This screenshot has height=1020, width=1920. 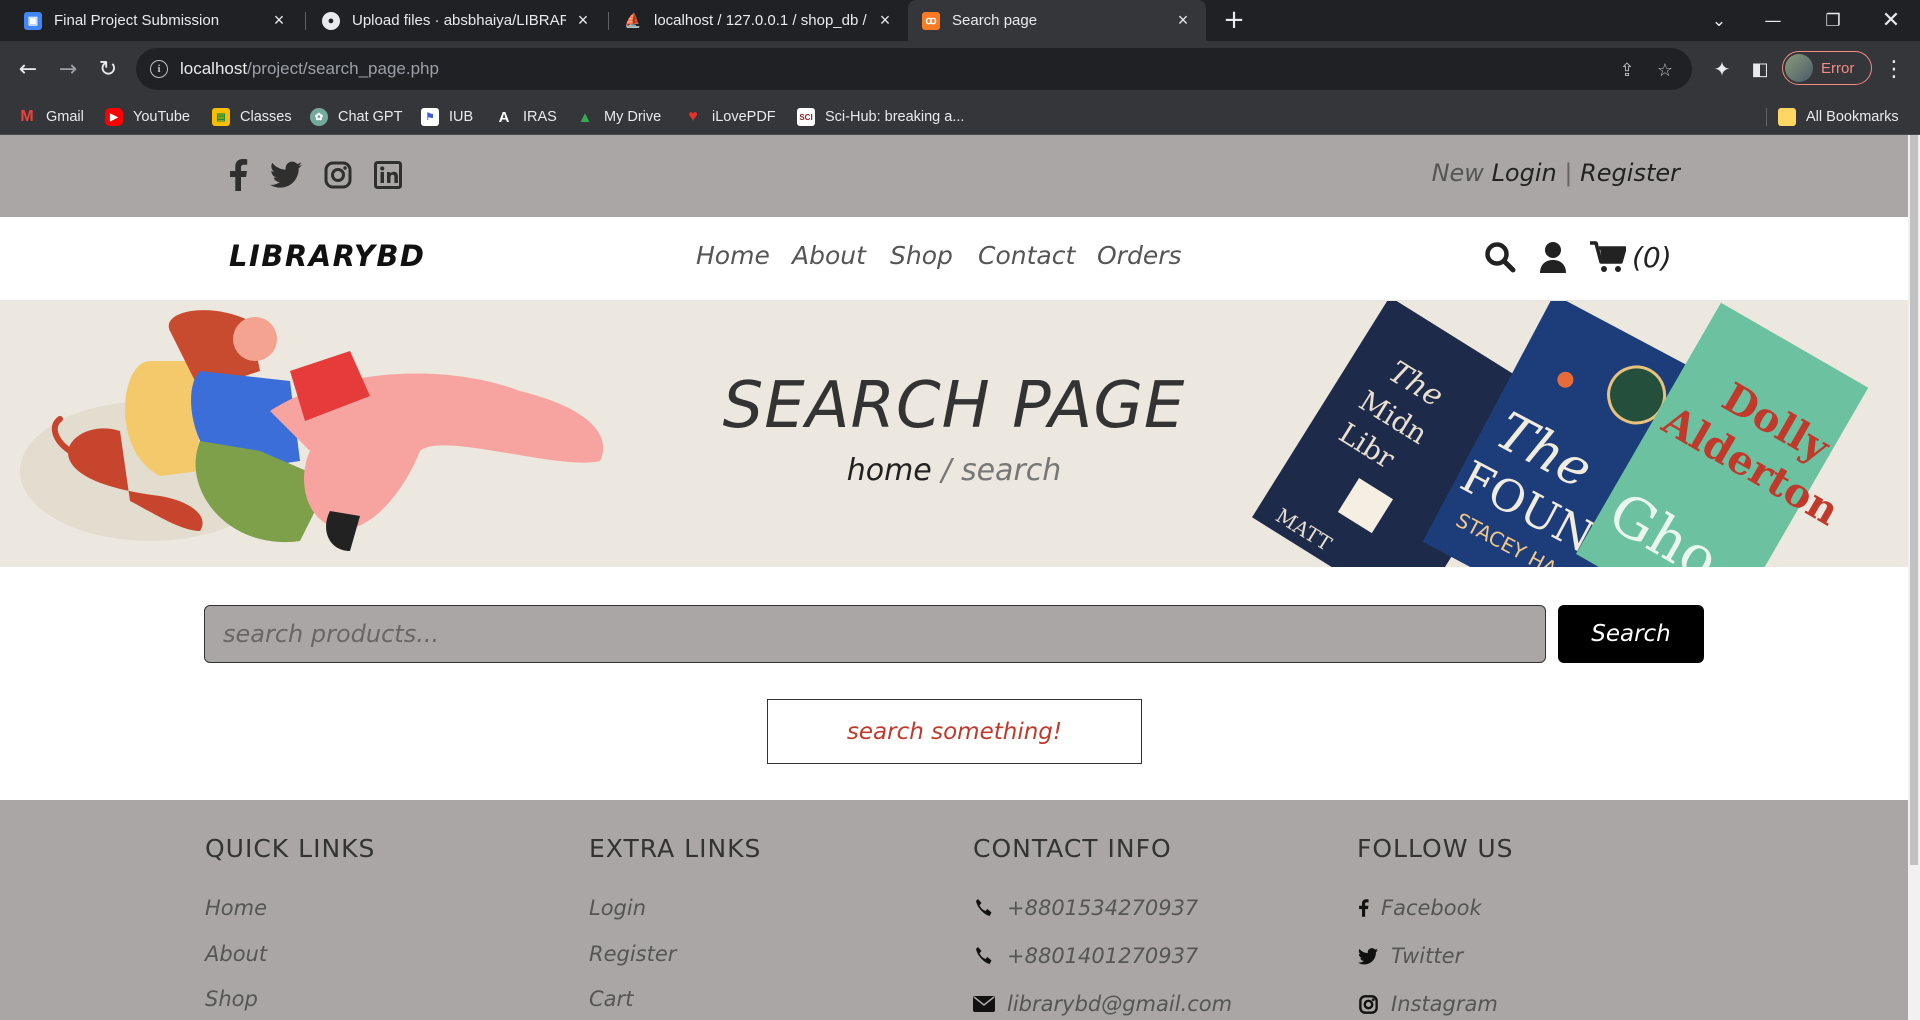 I want to click on bookmark-youtube: ▶ YouTube, so click(x=147, y=117).